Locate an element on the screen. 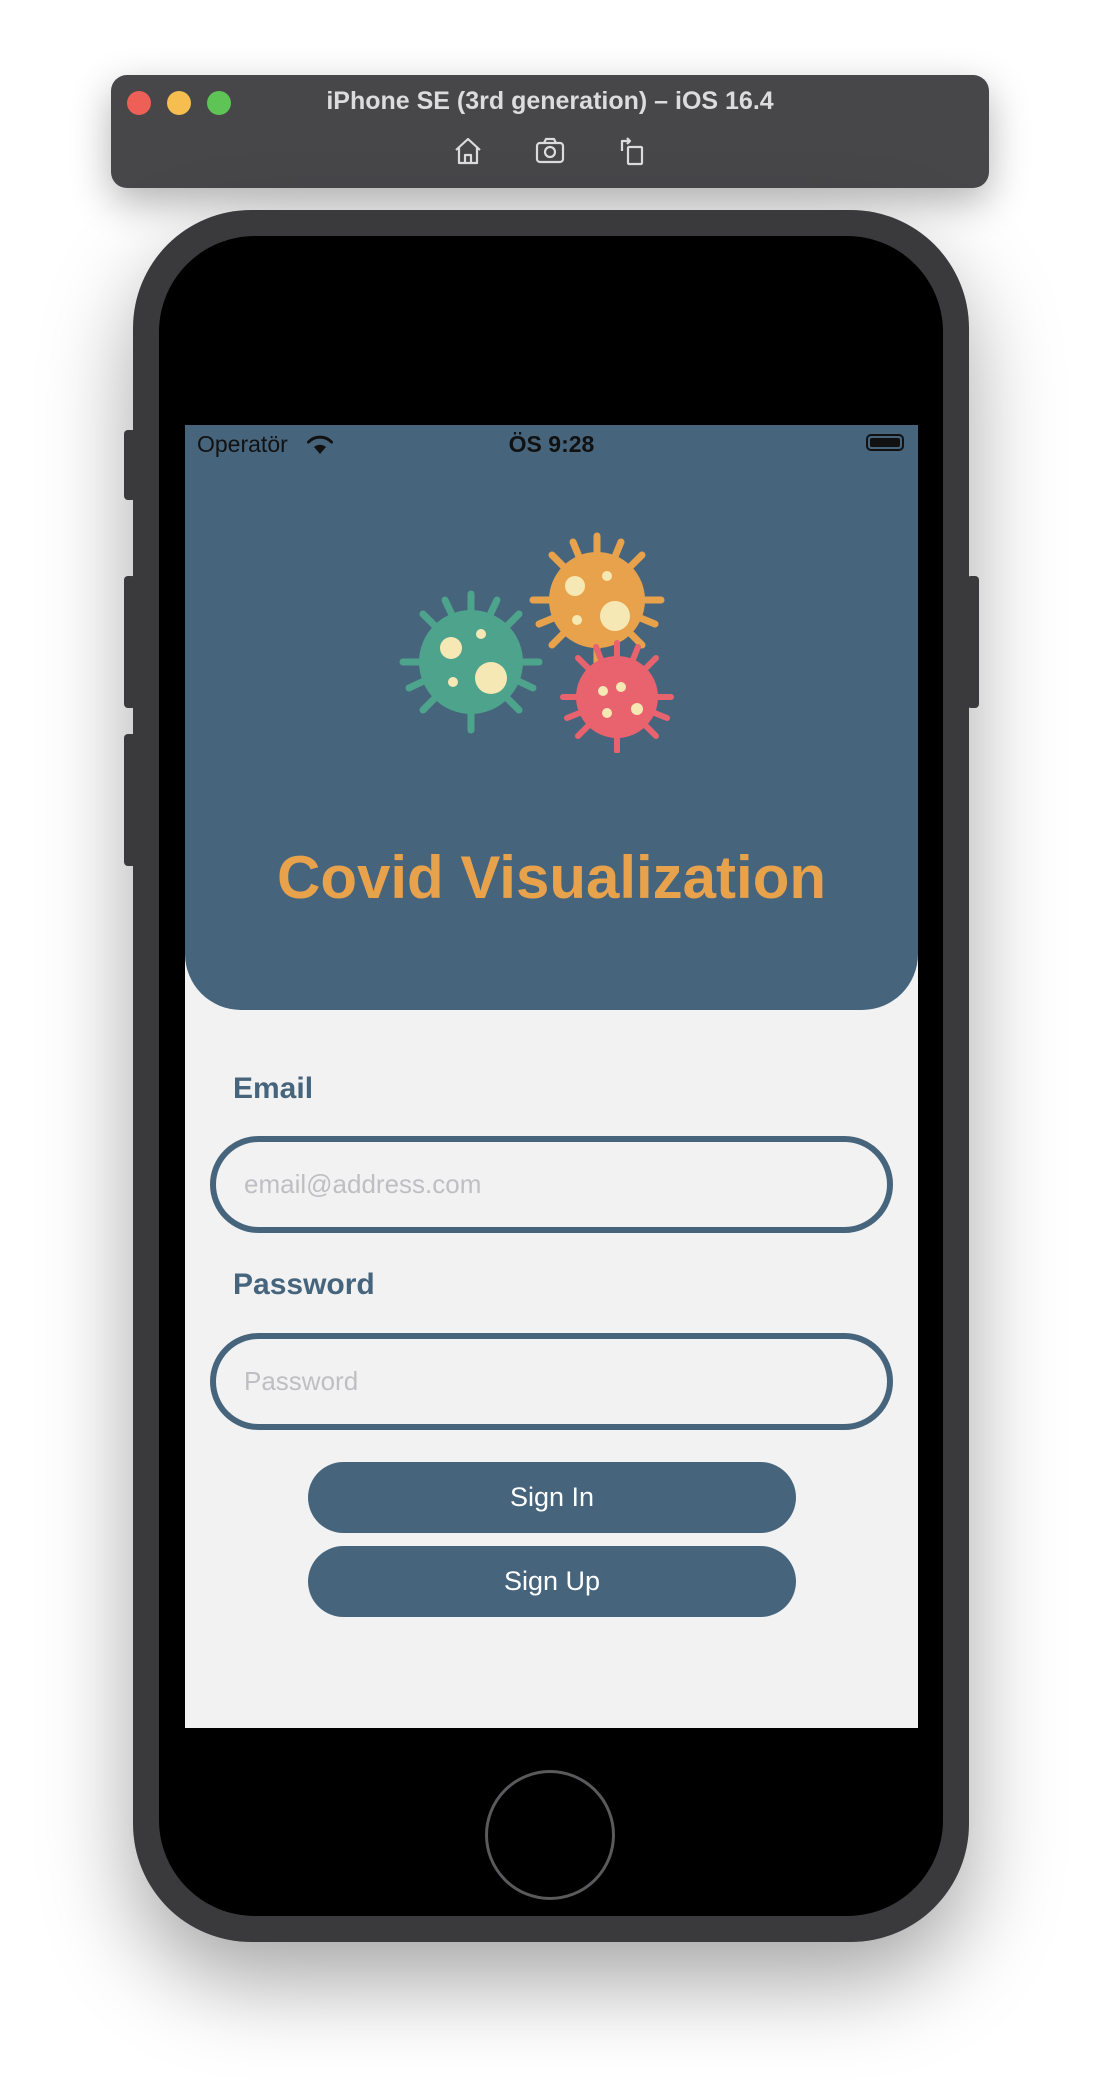  simulator-toolbar is located at coordinates (550, 152).